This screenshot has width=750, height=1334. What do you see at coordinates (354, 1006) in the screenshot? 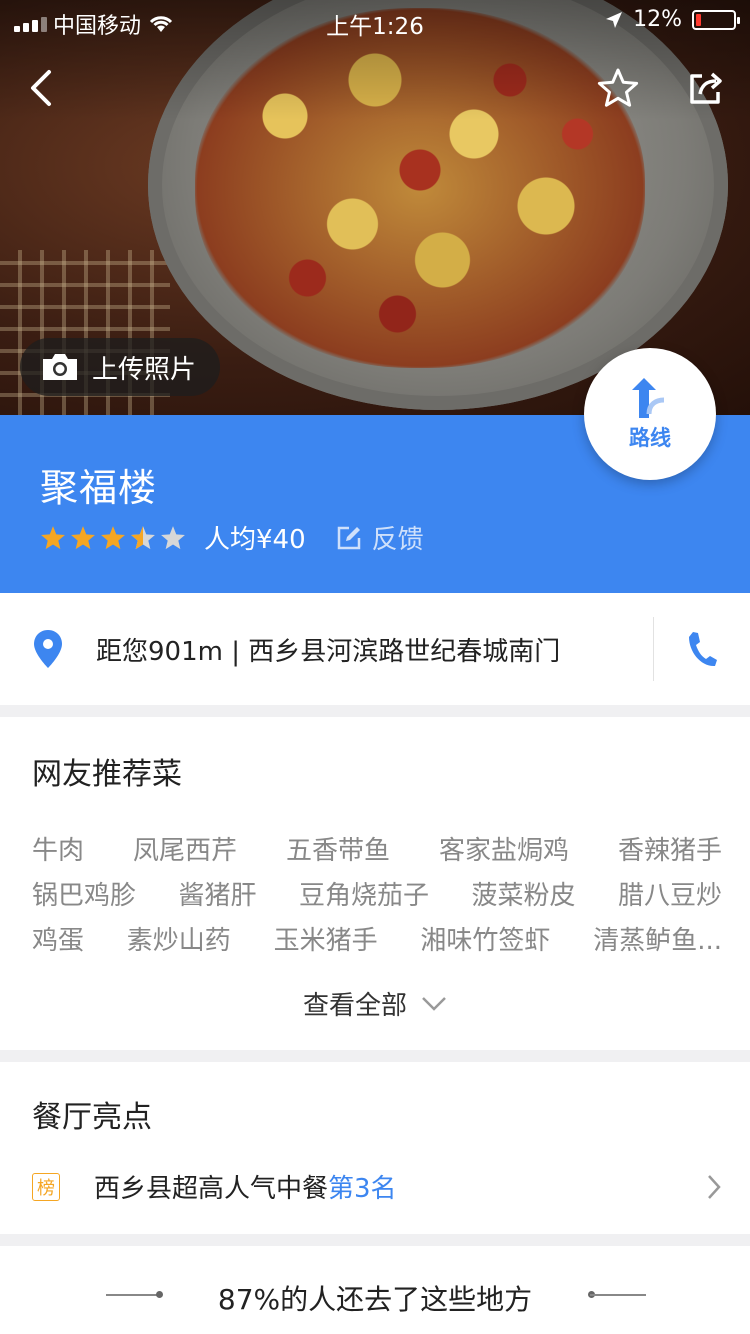
I see `view-all-label: 查看全部` at bounding box center [354, 1006].